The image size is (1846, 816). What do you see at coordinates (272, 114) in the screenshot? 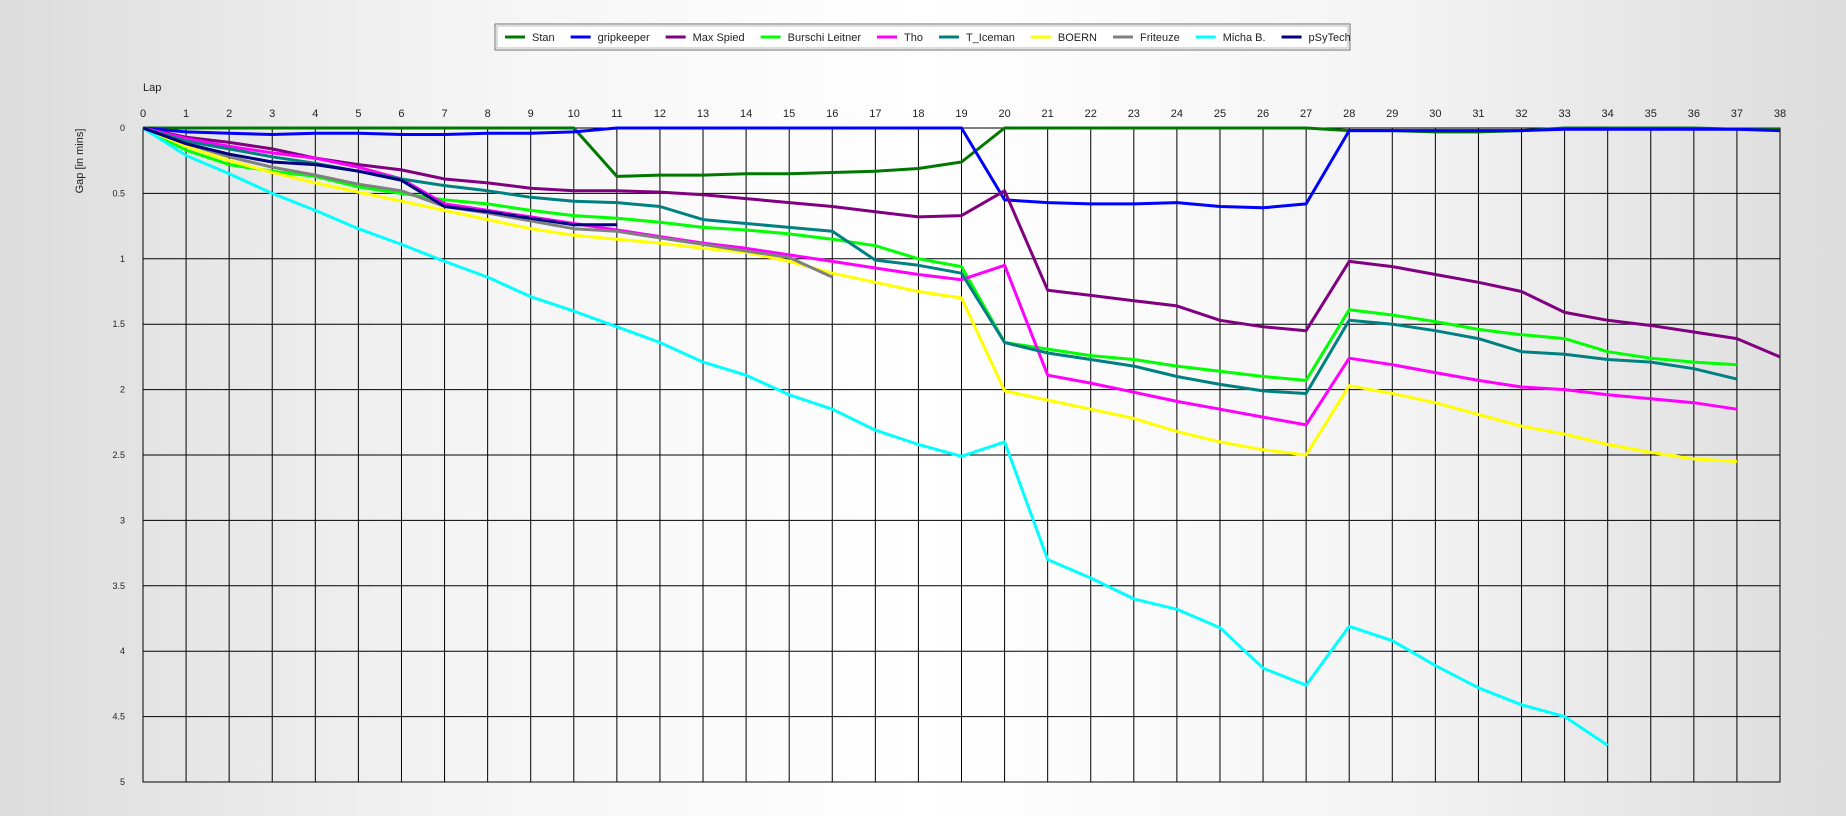
I see `x-tick-label: 3` at bounding box center [272, 114].